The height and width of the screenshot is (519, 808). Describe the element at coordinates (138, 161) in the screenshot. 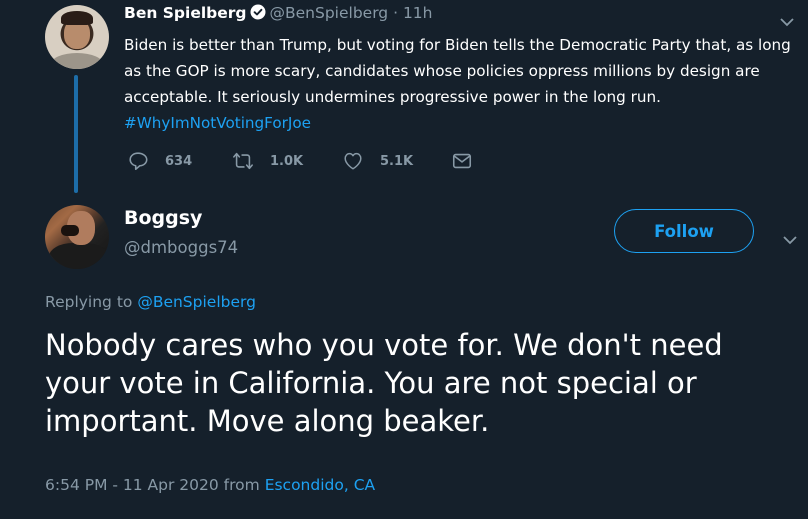

I see `reply-icon` at that location.